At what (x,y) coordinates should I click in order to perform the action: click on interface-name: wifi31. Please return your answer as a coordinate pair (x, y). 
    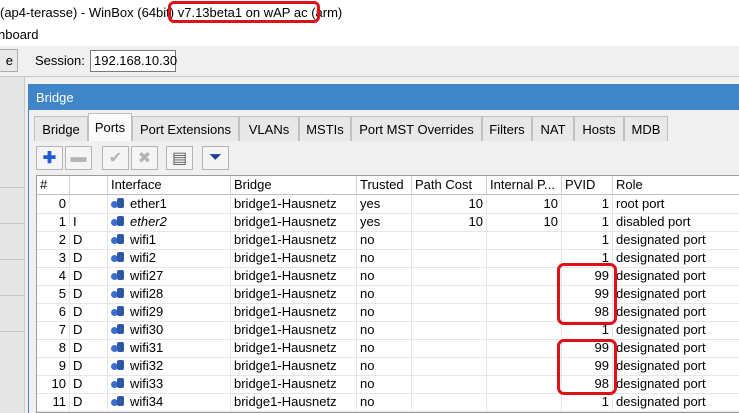
    Looking at the image, I should click on (147, 347).